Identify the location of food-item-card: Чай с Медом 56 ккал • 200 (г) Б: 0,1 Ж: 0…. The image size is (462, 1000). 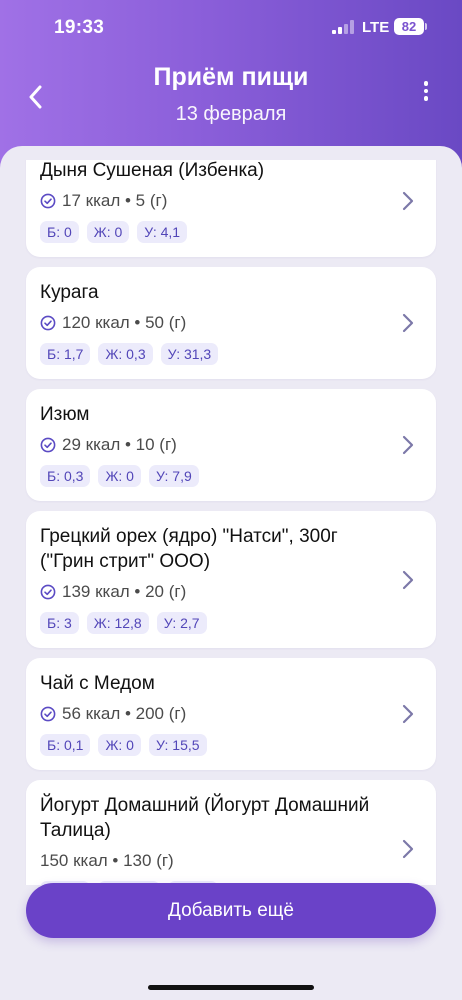
(231, 714).